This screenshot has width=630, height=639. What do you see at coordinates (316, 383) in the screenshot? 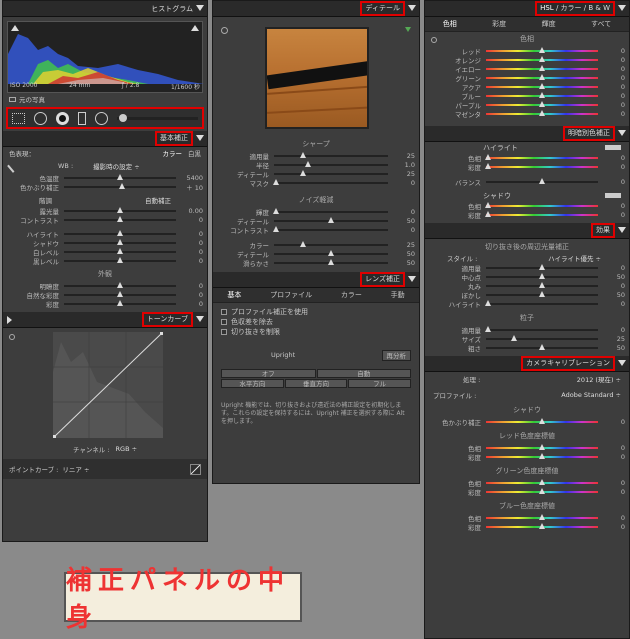
I see `upright-vertical-button: 垂直方向` at bounding box center [316, 383].